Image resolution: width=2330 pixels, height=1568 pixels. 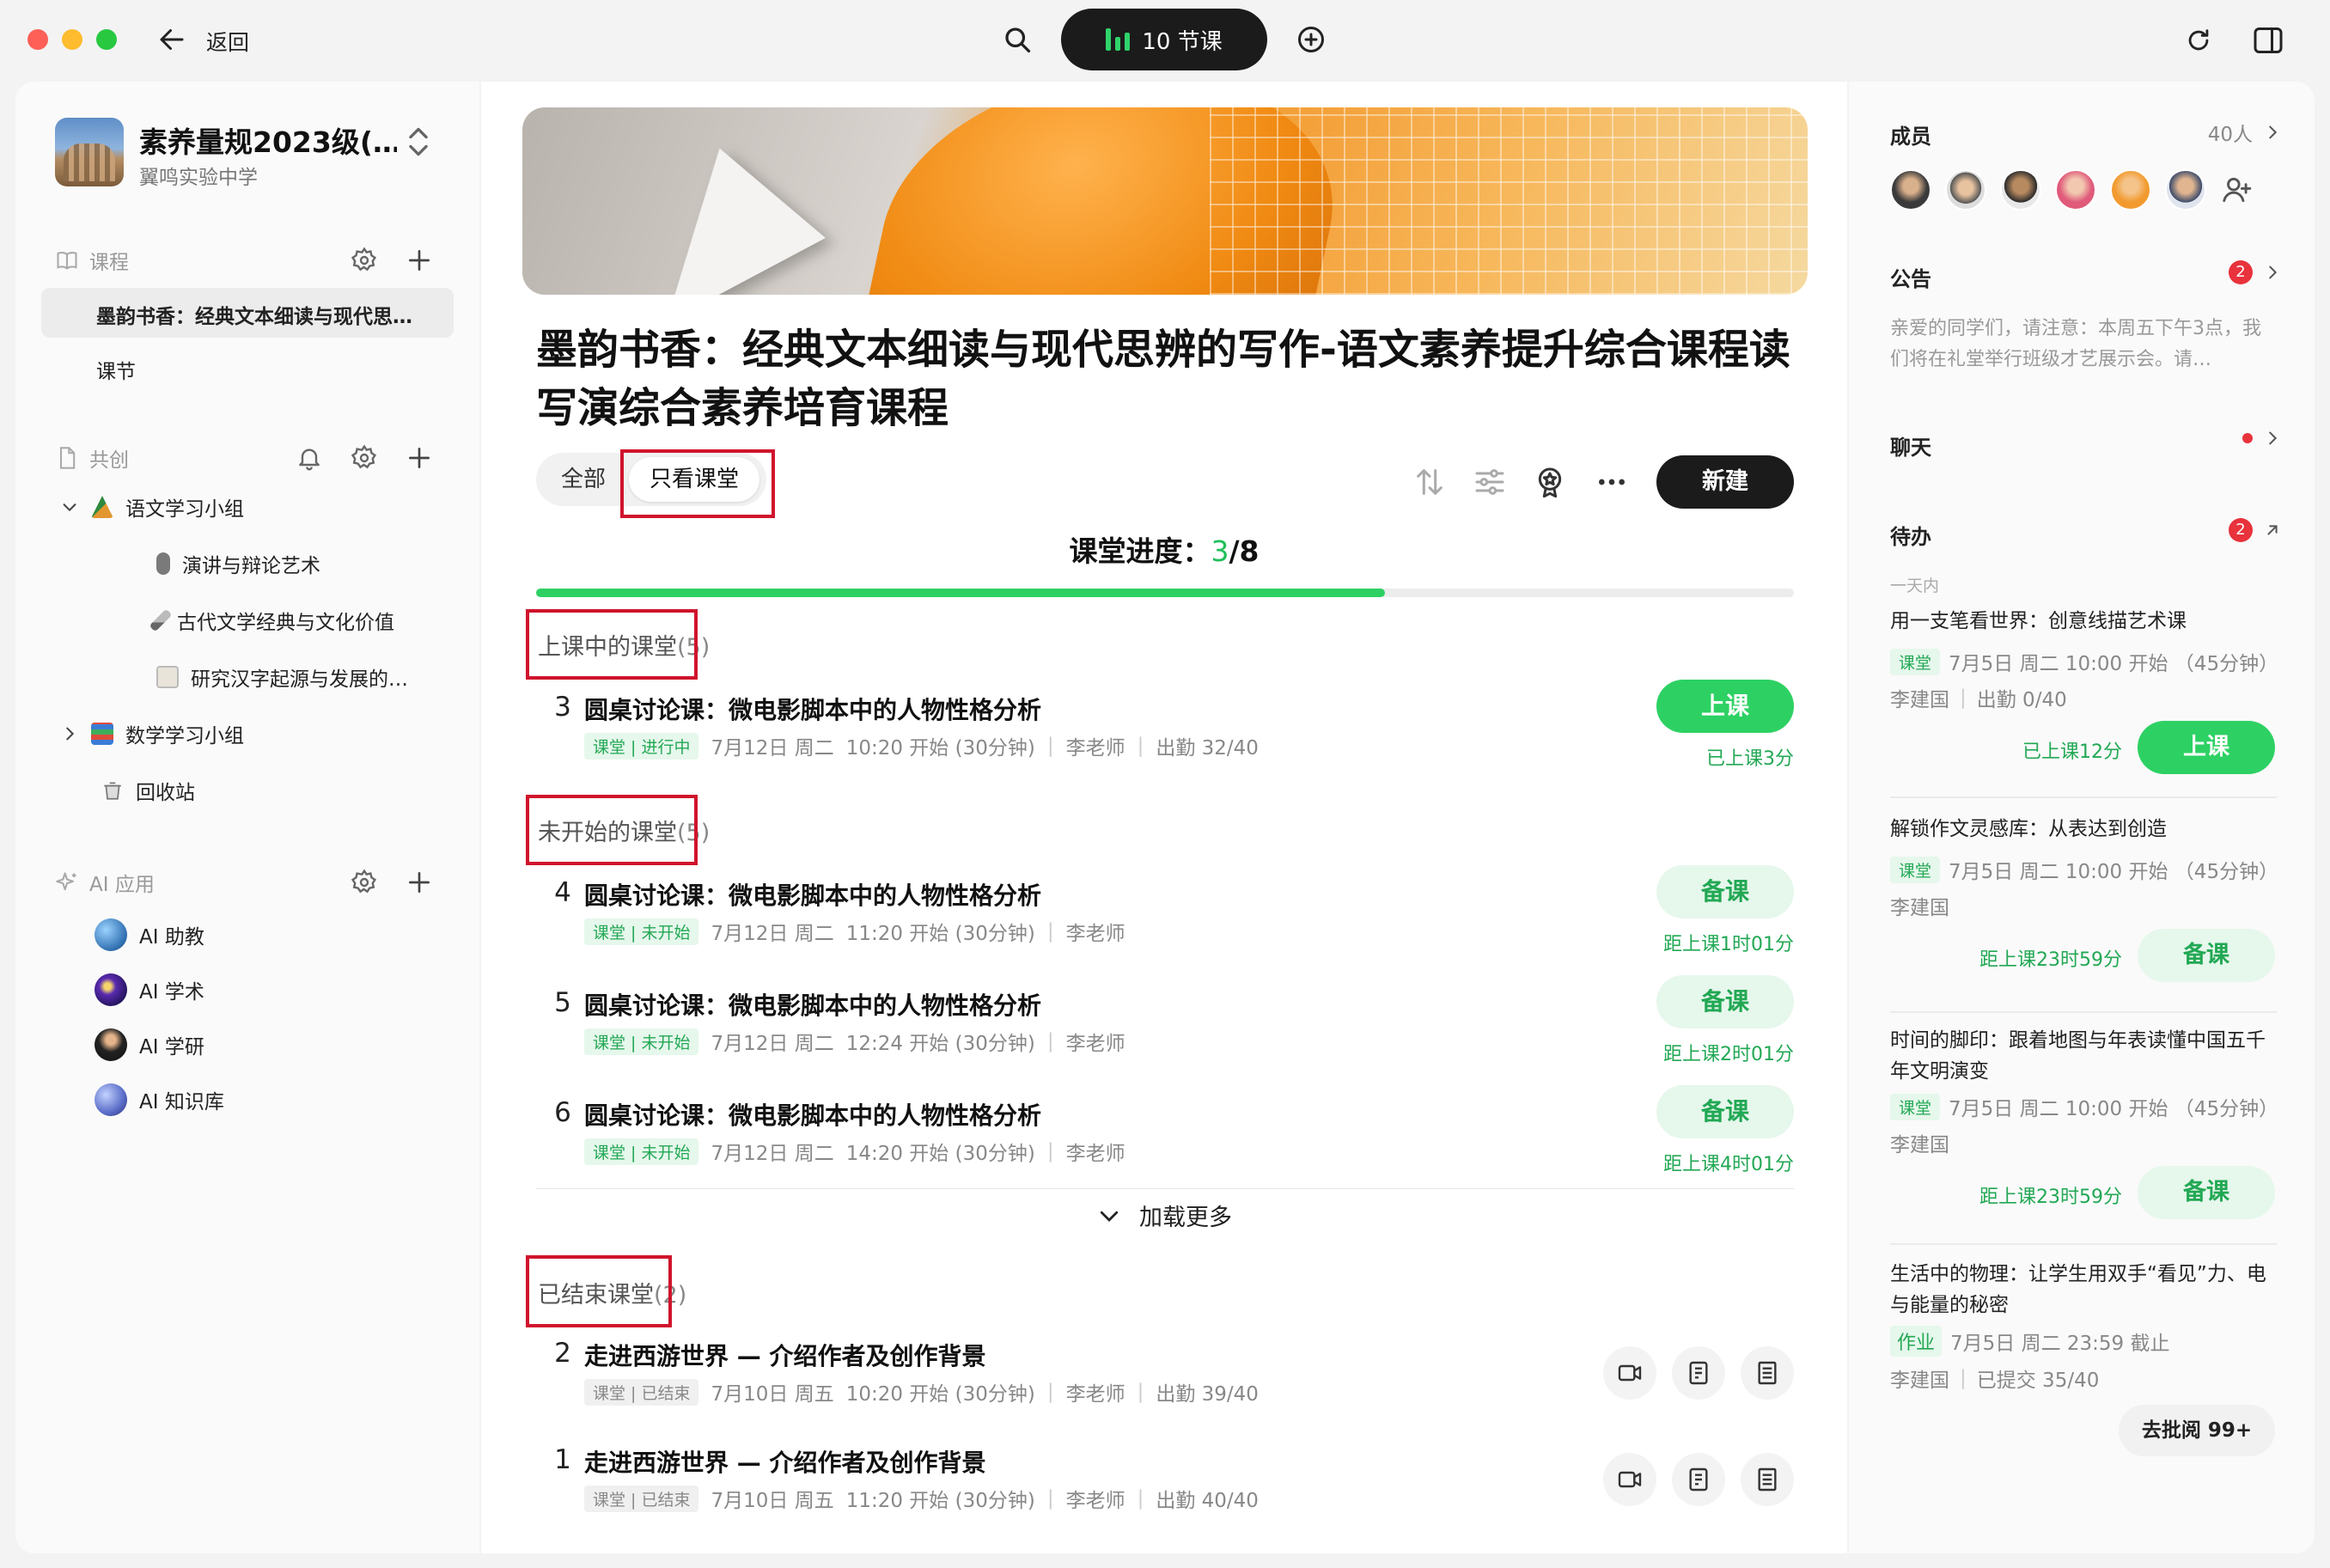 What do you see at coordinates (159, 1099) in the screenshot?
I see `sidebar-ai-knowledge: AI 知识库` at bounding box center [159, 1099].